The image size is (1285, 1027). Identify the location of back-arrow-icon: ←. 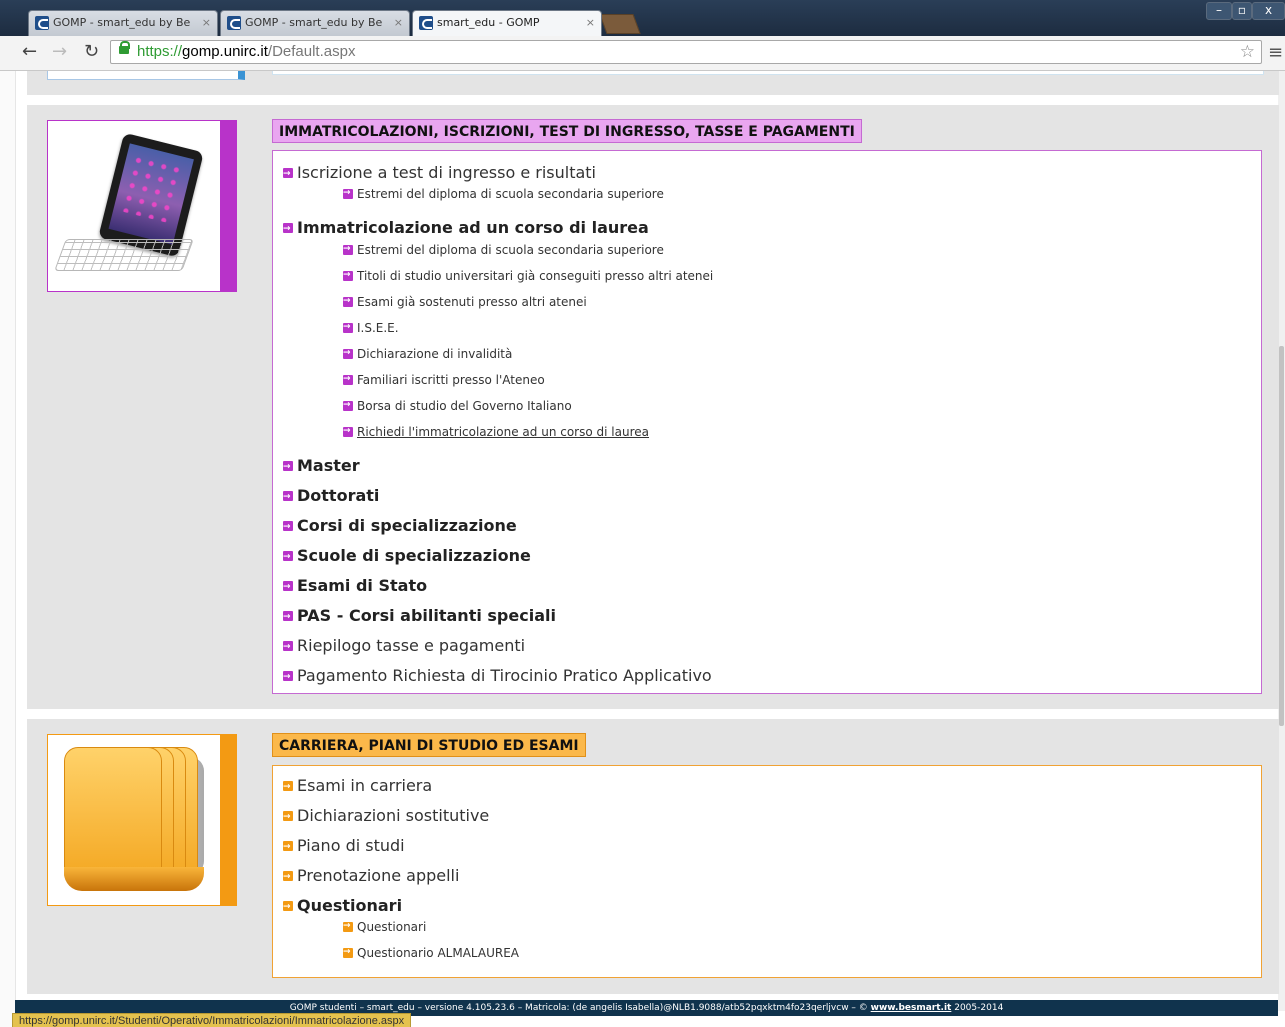
(29, 52).